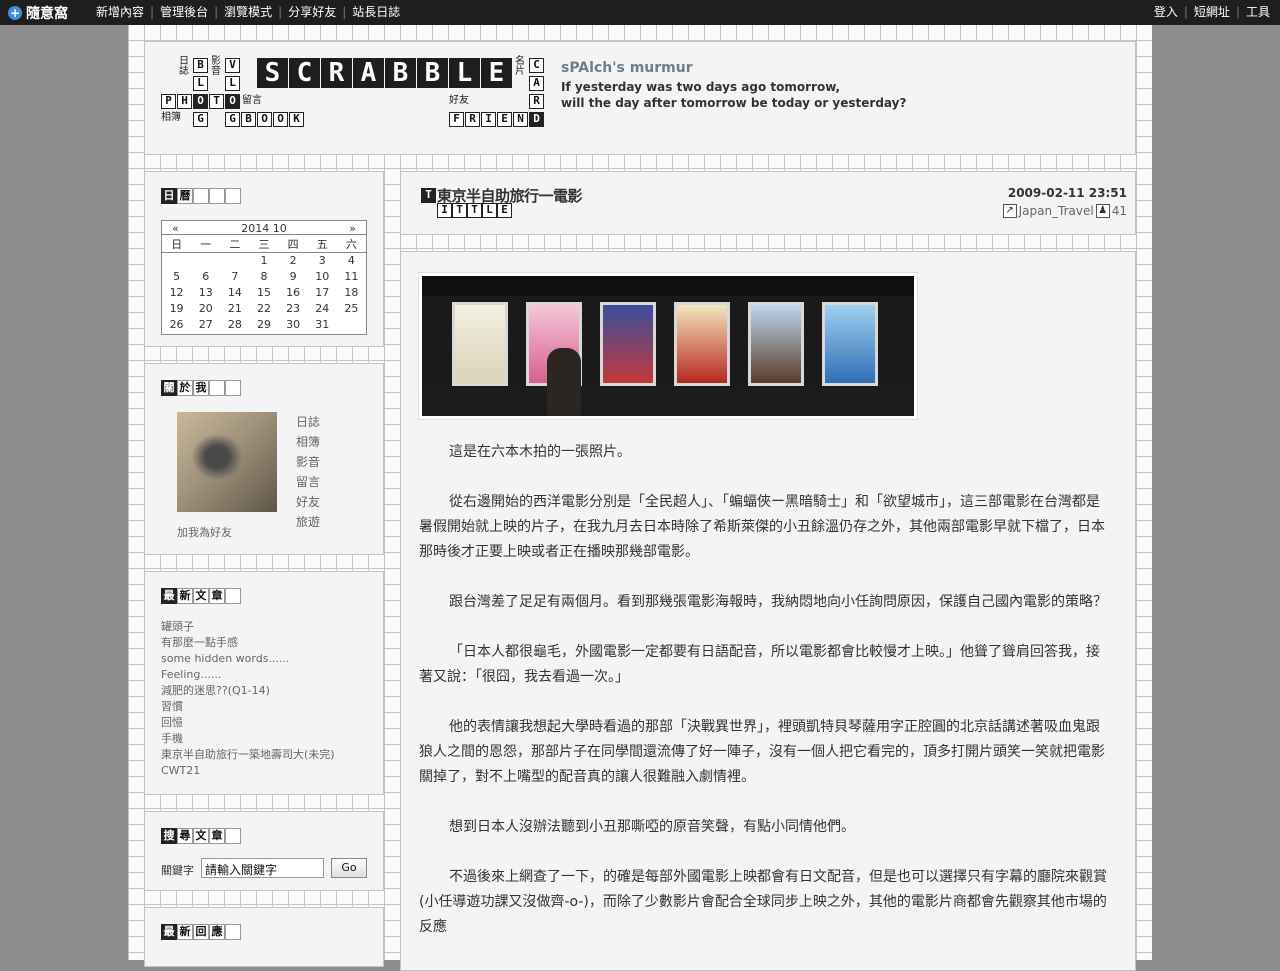 The width and height of the screenshot is (1280, 971). I want to click on calendar-day: 8, so click(263, 277).